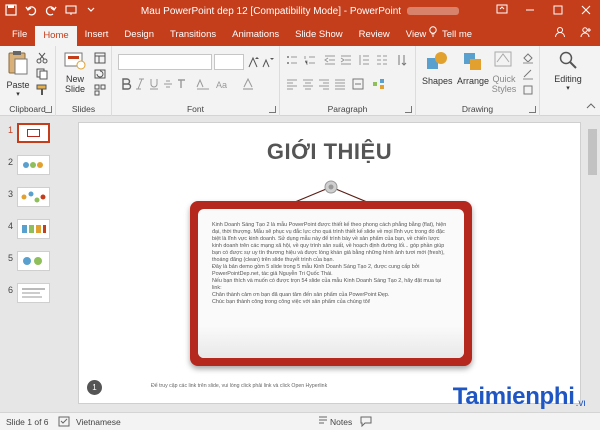 The image size is (600, 430). I want to click on chevron-down-icon: ▾, so click(568, 88).